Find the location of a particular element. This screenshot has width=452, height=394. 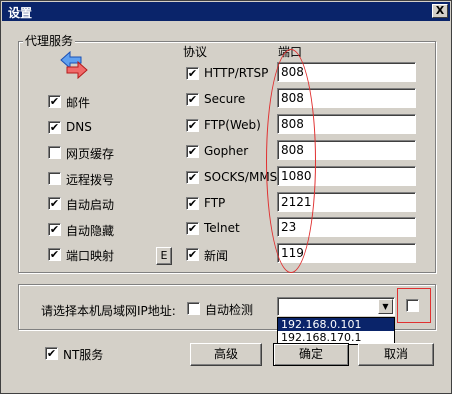

protocol-label: HTTP/RTSP is located at coordinates (236, 73).